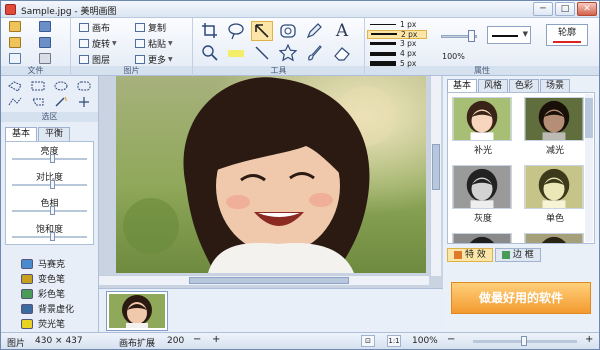 The image size is (600, 350). What do you see at coordinates (62, 87) in the screenshot?
I see `ellipse-select-tool` at bounding box center [62, 87].